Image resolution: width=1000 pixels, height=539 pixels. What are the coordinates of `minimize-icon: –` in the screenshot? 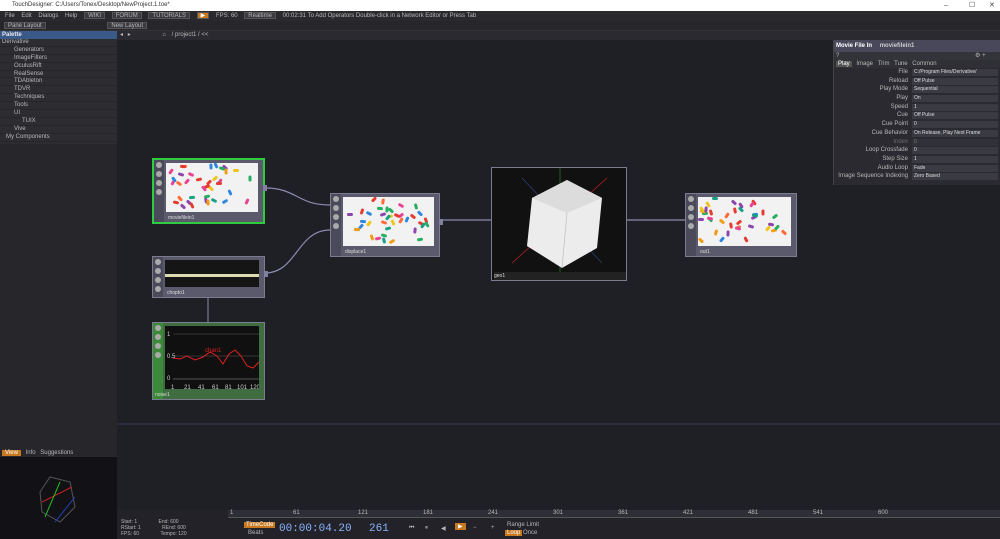 It's located at (946, 5).